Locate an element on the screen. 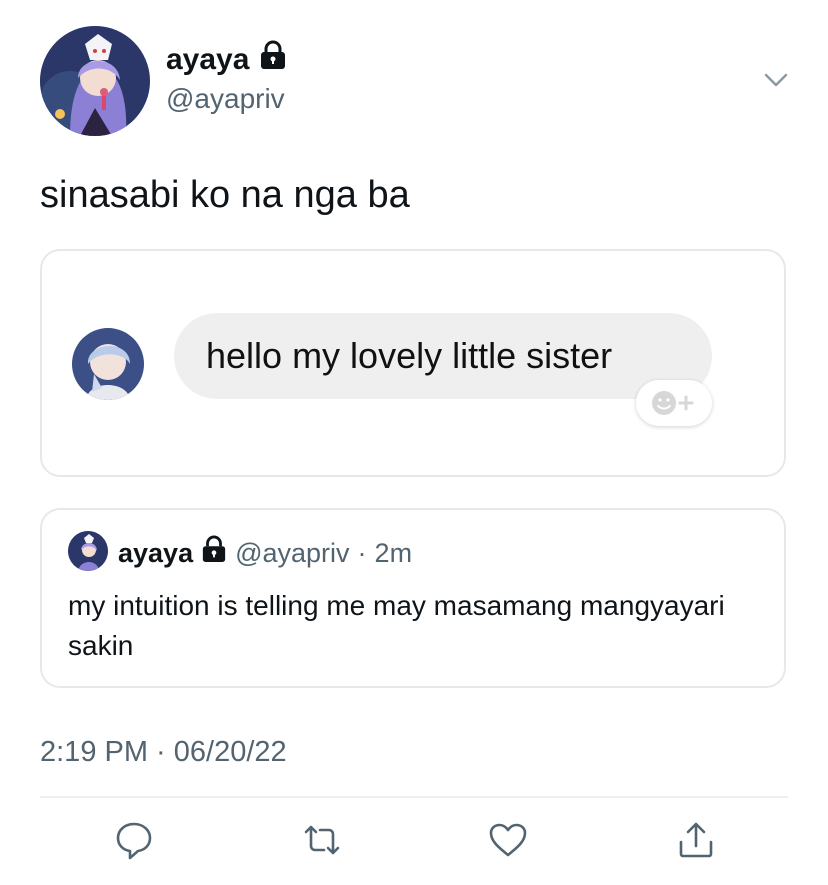 Image resolution: width=828 pixels, height=885 pixels. retweet-button is located at coordinates (322, 840).